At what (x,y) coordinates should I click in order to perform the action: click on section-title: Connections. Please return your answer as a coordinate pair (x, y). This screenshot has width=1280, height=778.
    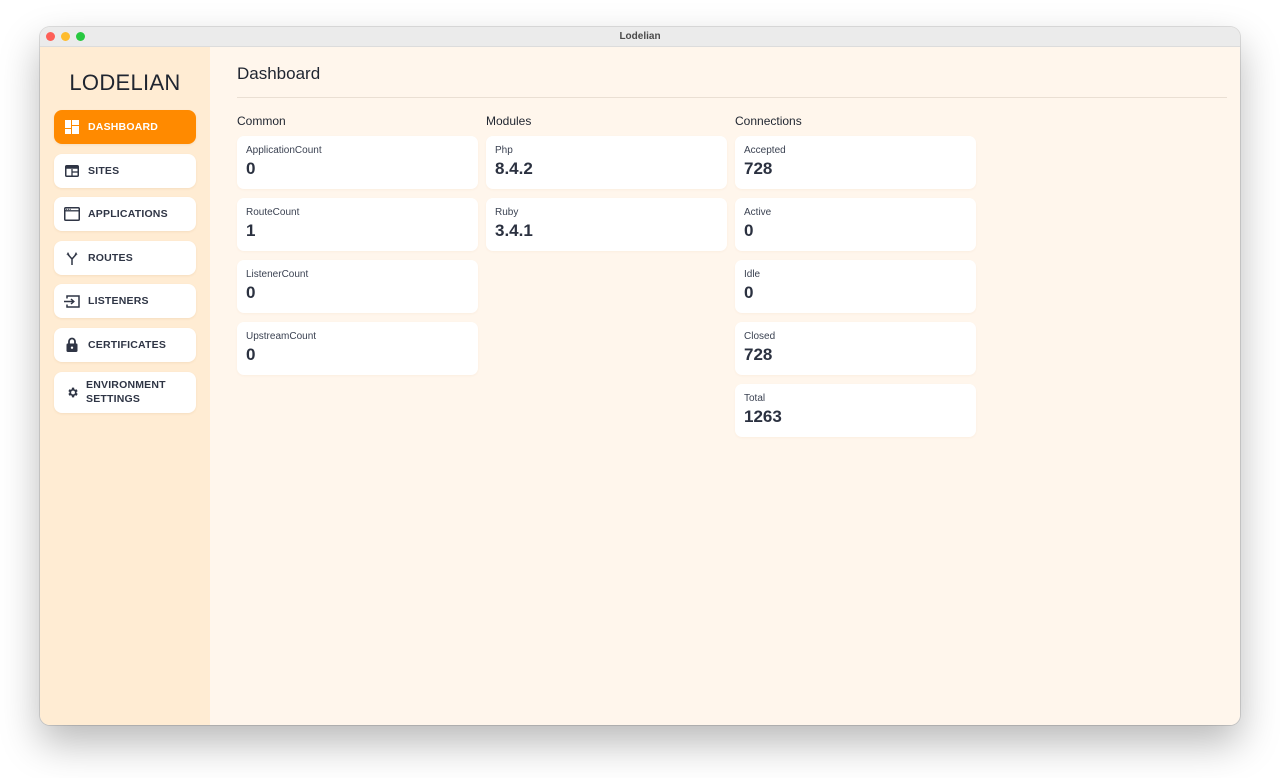
    Looking at the image, I should click on (768, 121).